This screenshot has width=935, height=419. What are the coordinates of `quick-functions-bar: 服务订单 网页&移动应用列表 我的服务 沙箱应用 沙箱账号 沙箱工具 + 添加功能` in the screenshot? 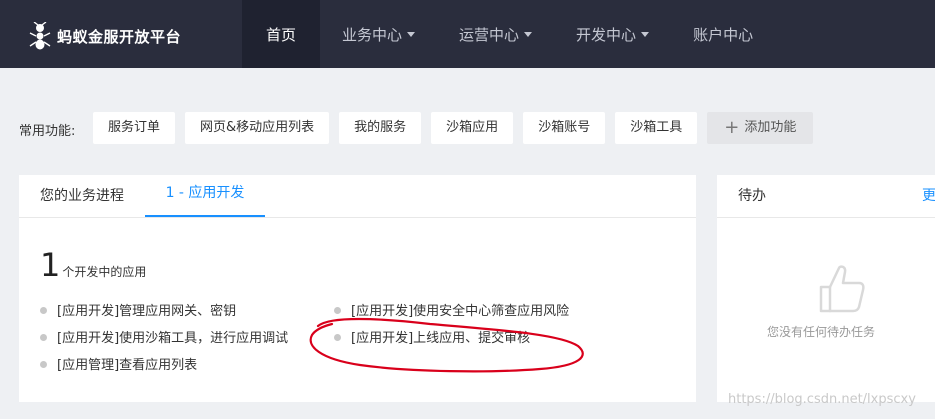 It's located at (458, 128).